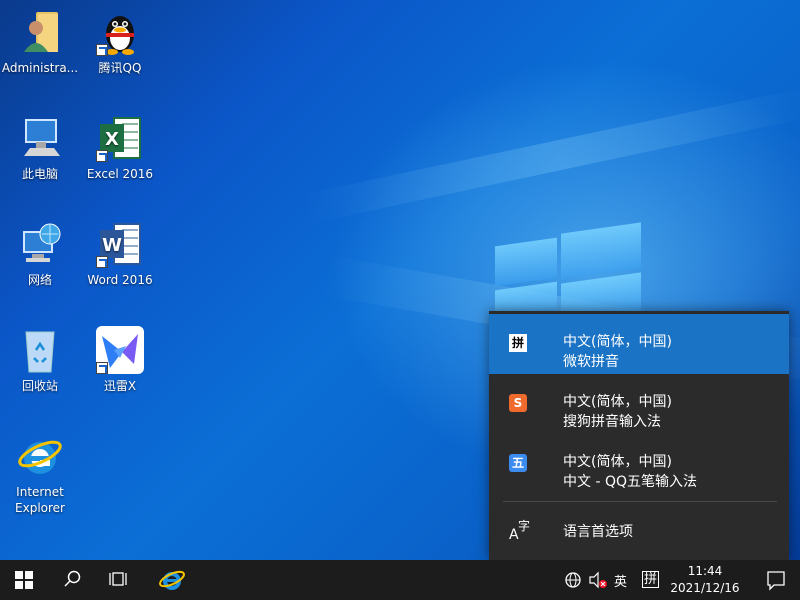 Image resolution: width=800 pixels, height=604 pixels. I want to click on desktop-icon-network: 网络, so click(40, 254).